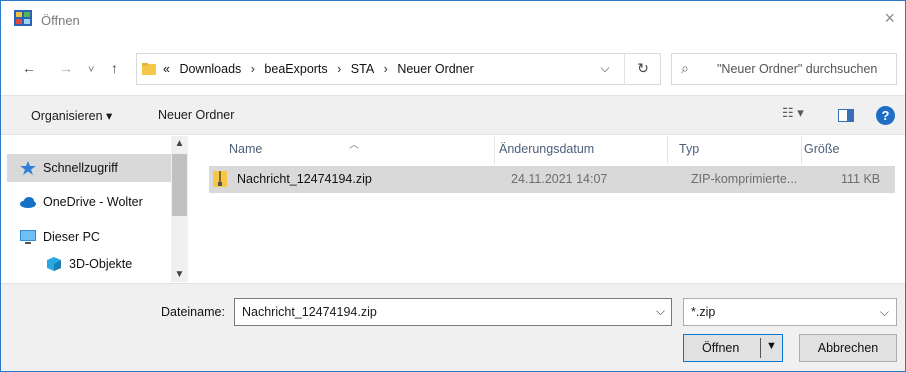 This screenshot has width=906, height=372. I want to click on back-arrow-icon: ←, so click(29, 68).